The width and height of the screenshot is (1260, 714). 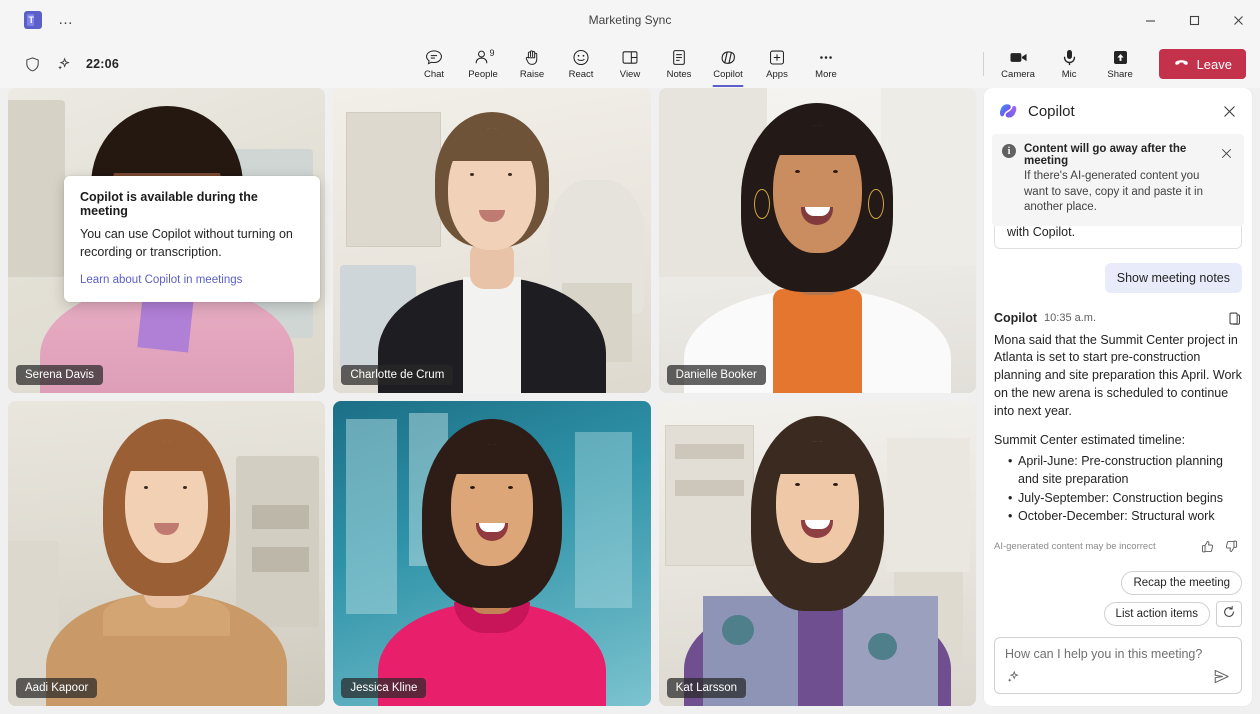 What do you see at coordinates (1221, 676) in the screenshot?
I see `send-icon` at bounding box center [1221, 676].